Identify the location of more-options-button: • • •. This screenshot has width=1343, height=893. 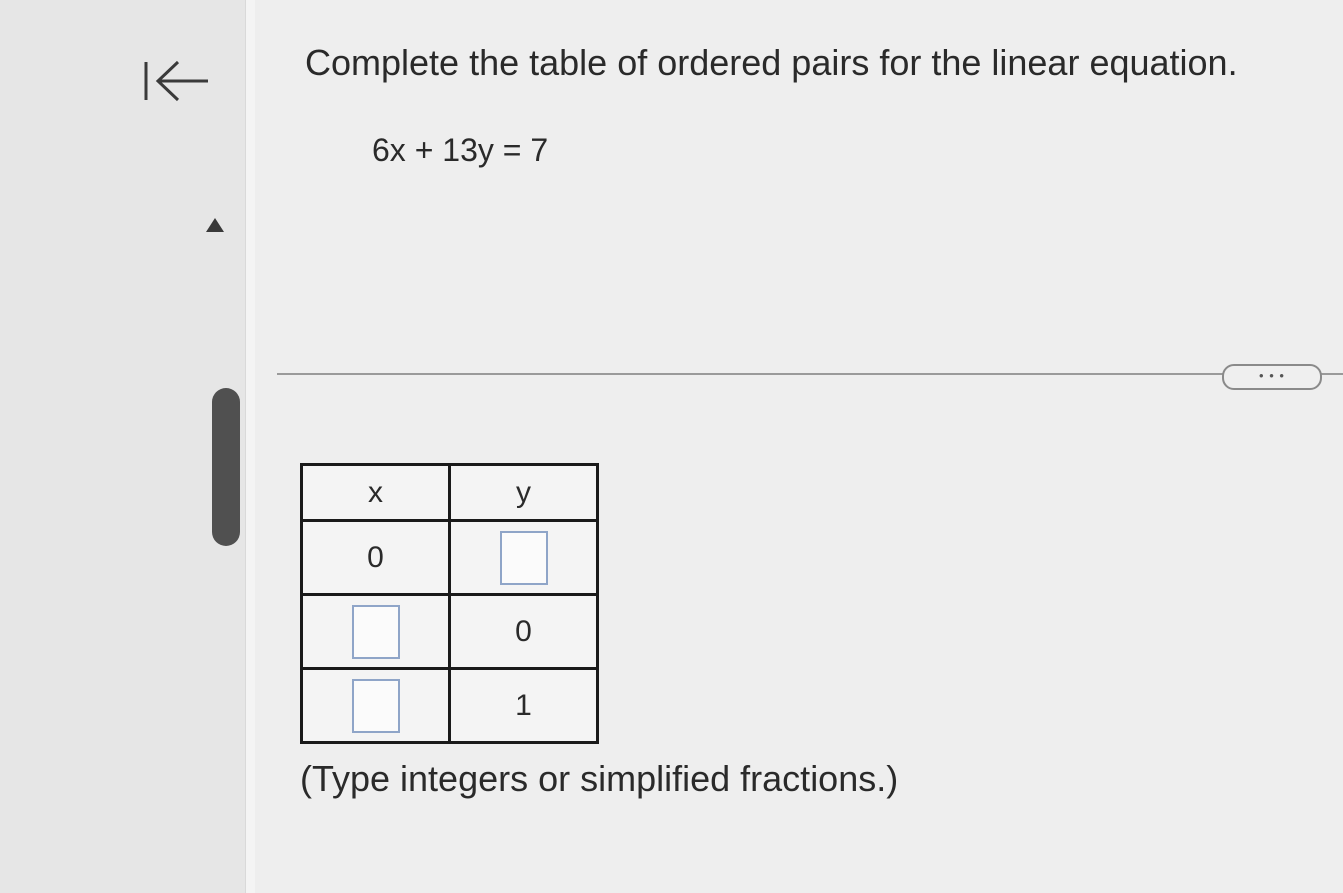
(1272, 377).